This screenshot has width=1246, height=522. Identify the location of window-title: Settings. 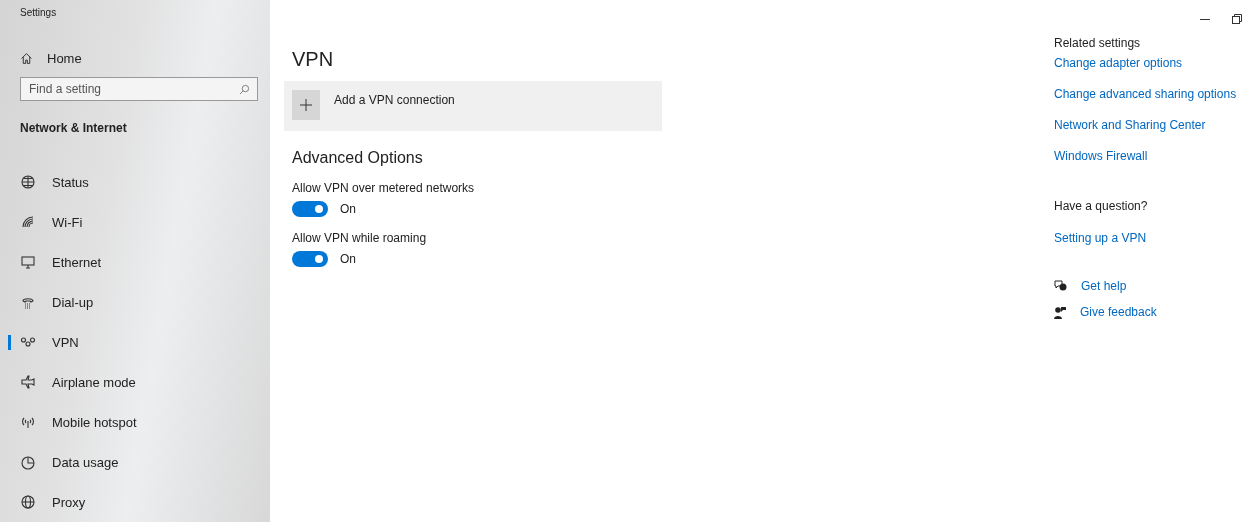
(38, 13).